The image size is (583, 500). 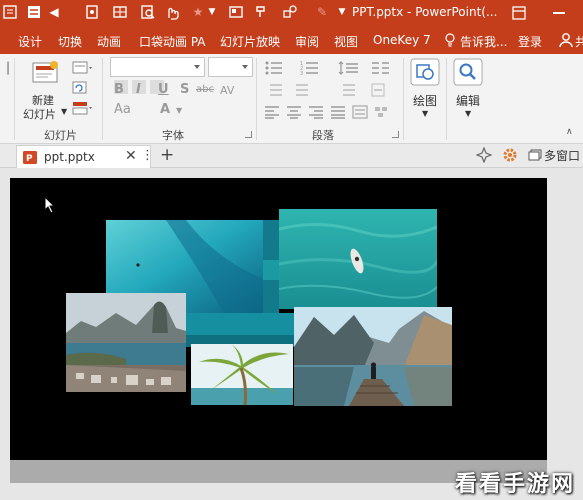 I want to click on doc-tab-label: ppt.pptx, so click(x=69, y=157).